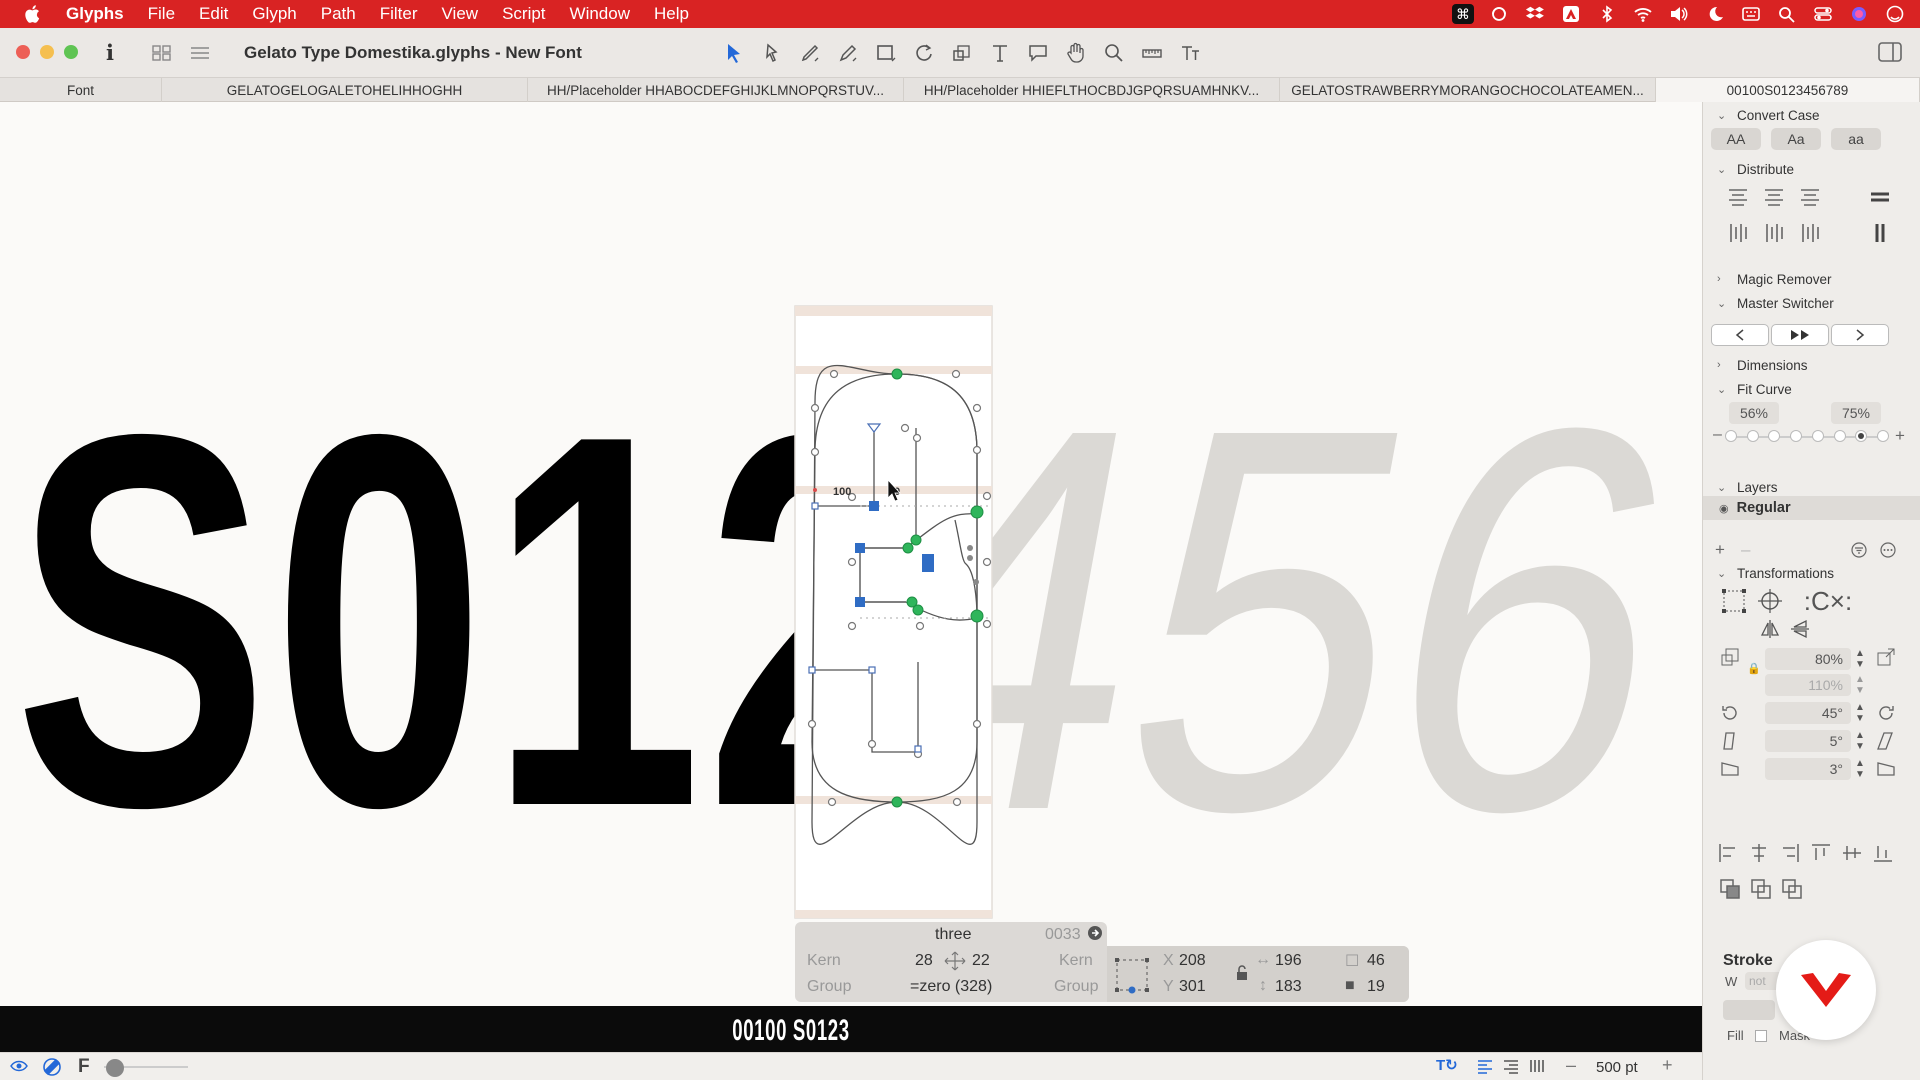 The height and width of the screenshot is (1080, 1920). What do you see at coordinates (1860, 335) in the screenshot?
I see `next-master-button` at bounding box center [1860, 335].